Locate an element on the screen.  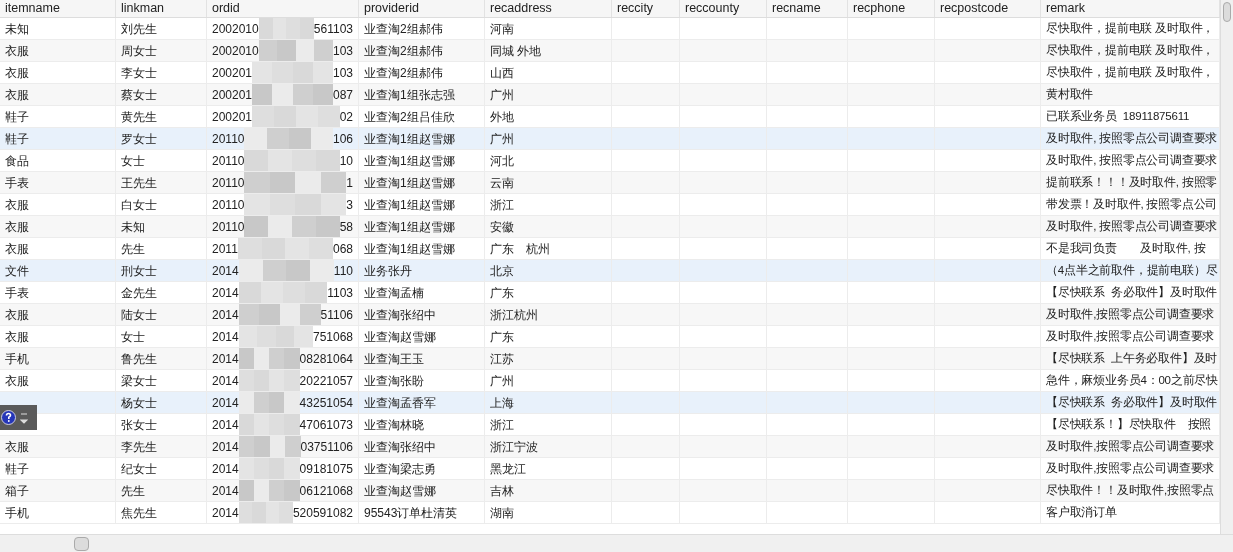
table-cell-text: 561103 is located at coordinates (333, 29).